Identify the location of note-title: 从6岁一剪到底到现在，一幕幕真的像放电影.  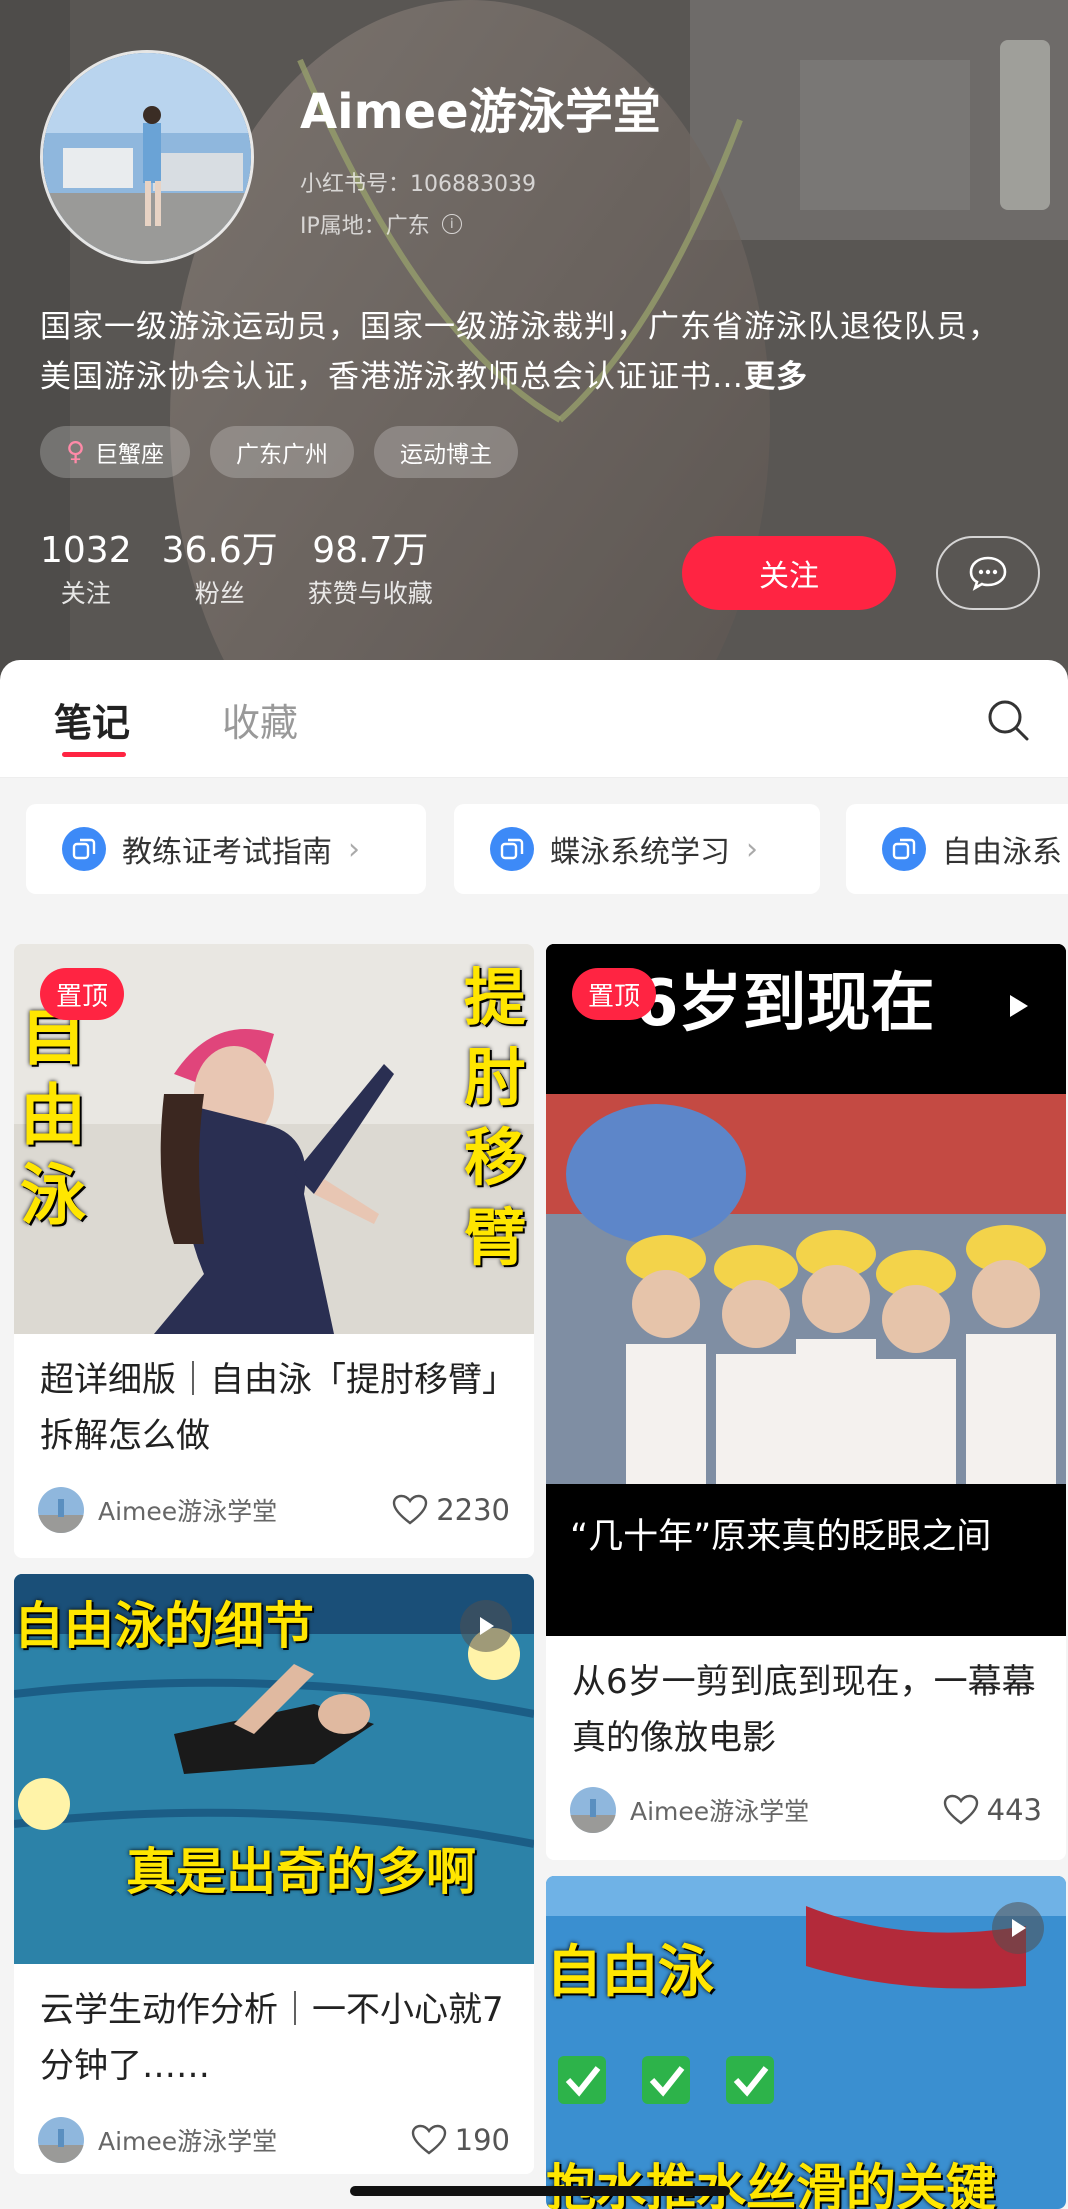
(804, 1710).